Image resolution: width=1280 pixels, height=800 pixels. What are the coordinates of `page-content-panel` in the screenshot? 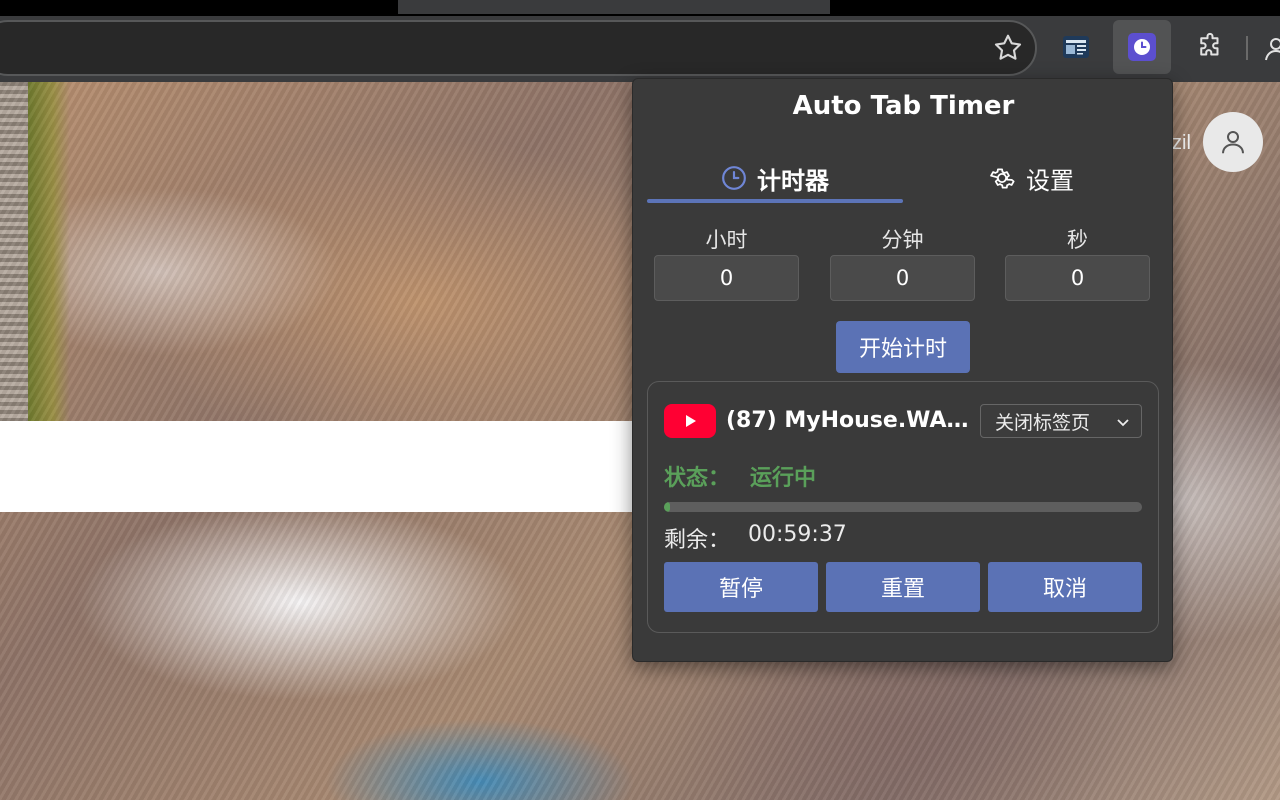 It's located at (320, 466).